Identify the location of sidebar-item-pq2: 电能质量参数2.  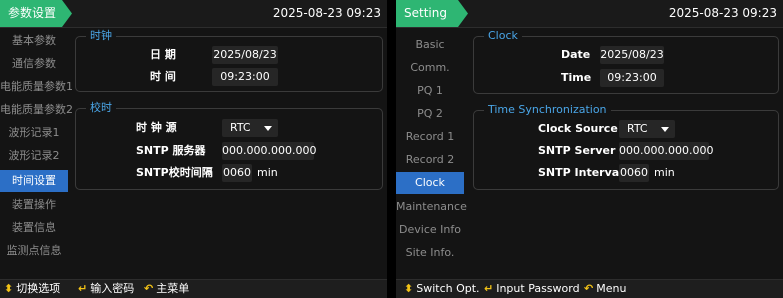
(36, 110).